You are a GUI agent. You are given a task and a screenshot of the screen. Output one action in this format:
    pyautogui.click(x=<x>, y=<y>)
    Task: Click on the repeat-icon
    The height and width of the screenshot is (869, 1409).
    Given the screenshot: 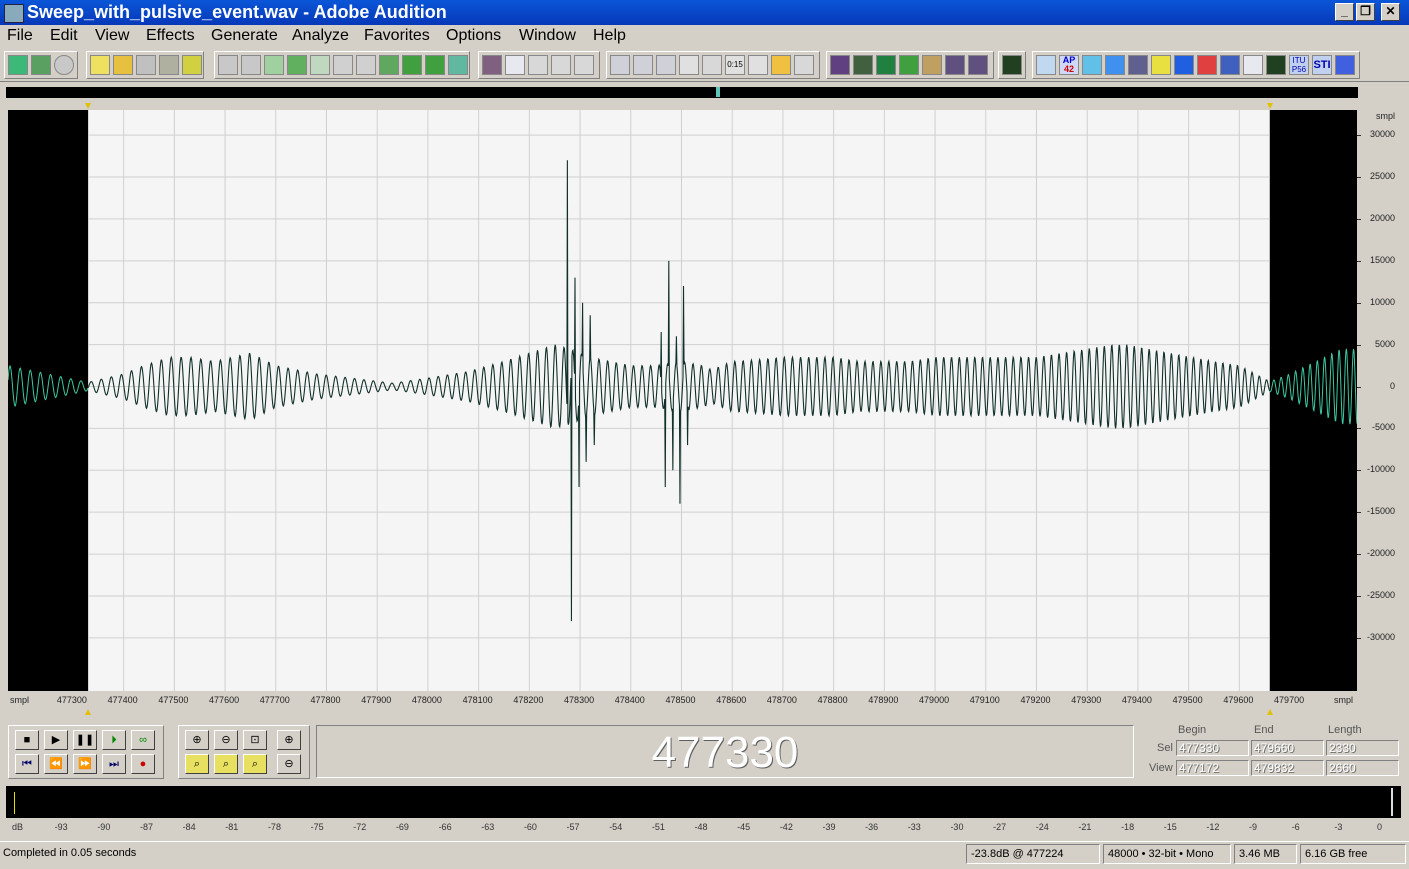 What is the action you would take?
    pyautogui.click(x=274, y=65)
    